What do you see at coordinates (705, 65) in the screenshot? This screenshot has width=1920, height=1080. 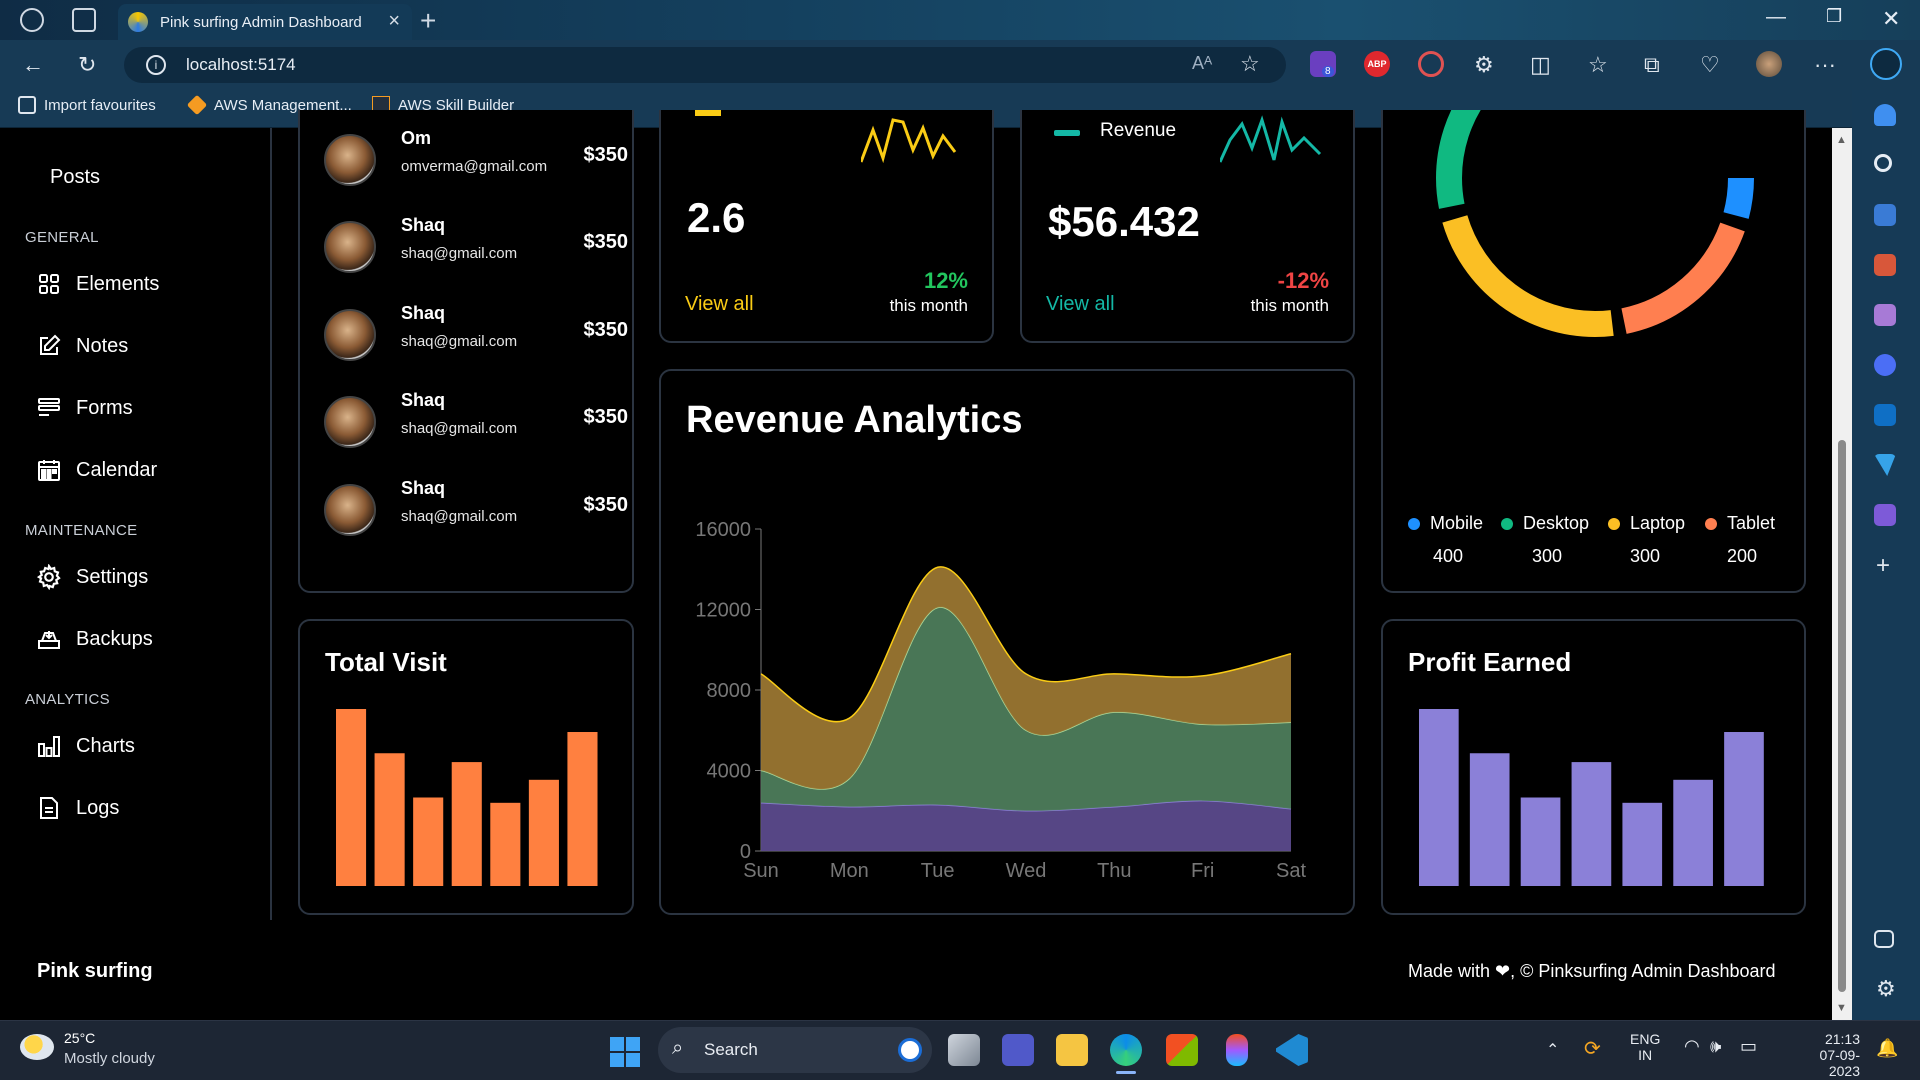 I see `address-bar: i localhost:5174 Aᴬ ☆` at bounding box center [705, 65].